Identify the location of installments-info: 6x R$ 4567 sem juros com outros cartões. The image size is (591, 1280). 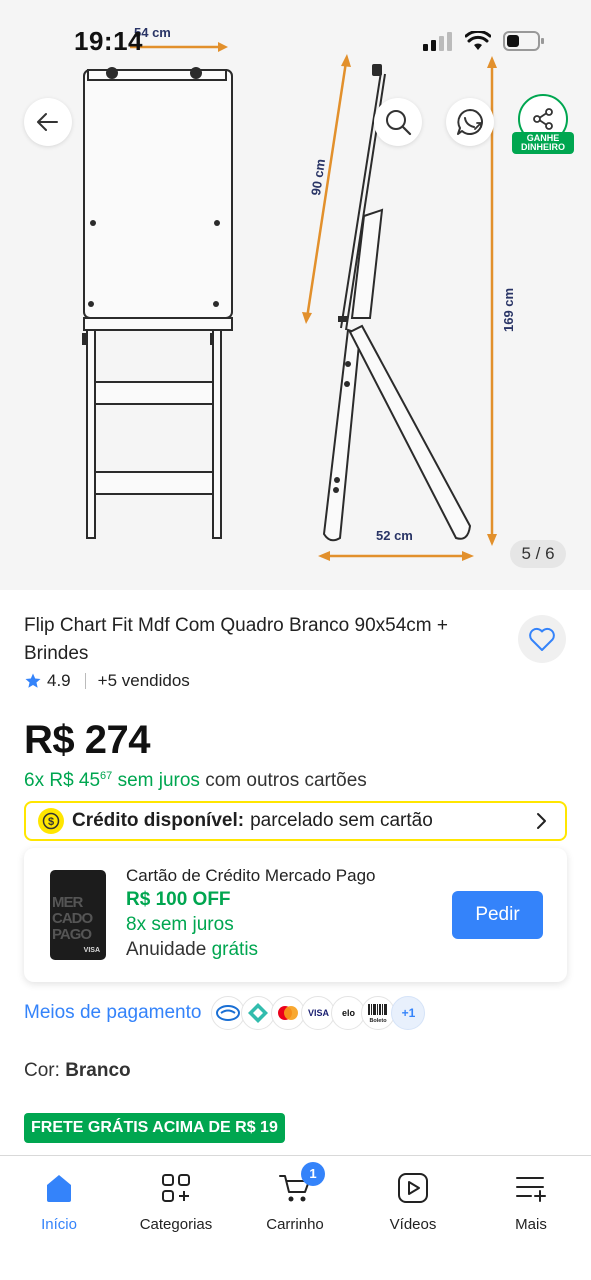
(195, 781).